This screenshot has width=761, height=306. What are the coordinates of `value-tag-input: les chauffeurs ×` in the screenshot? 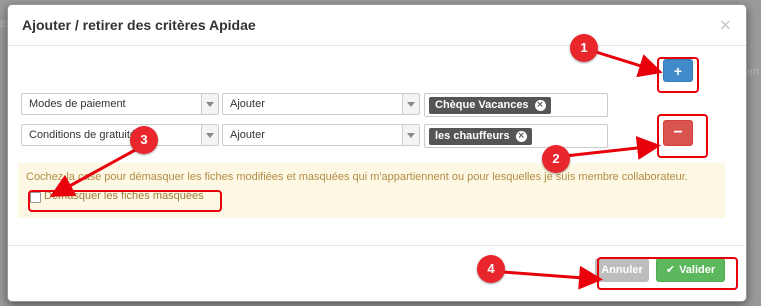 It's located at (516, 136).